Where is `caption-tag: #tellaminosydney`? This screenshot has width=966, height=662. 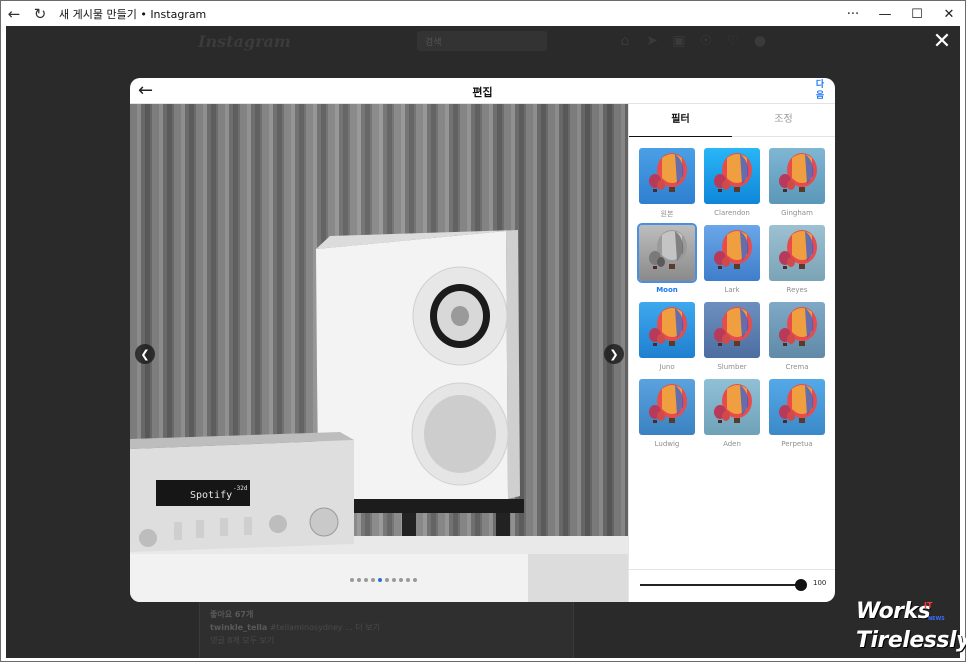 caption-tag: #tellaminosydney is located at coordinates (306, 627).